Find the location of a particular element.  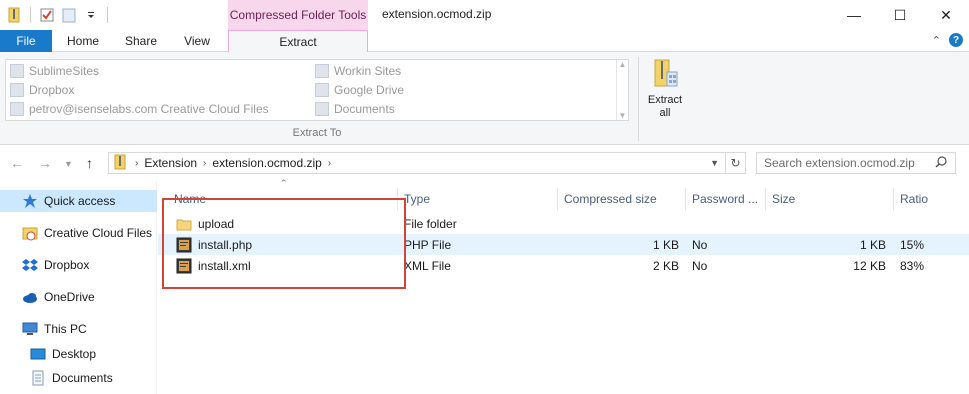

file-row: upload File folder is located at coordinates (563, 223).